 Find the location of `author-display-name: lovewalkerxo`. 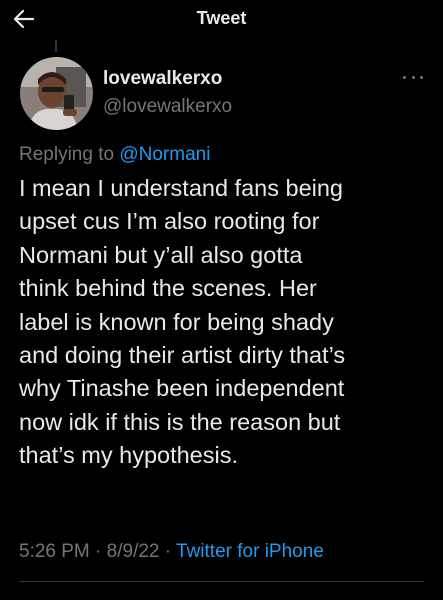

author-display-name: lovewalkerxo is located at coordinates (162, 79).